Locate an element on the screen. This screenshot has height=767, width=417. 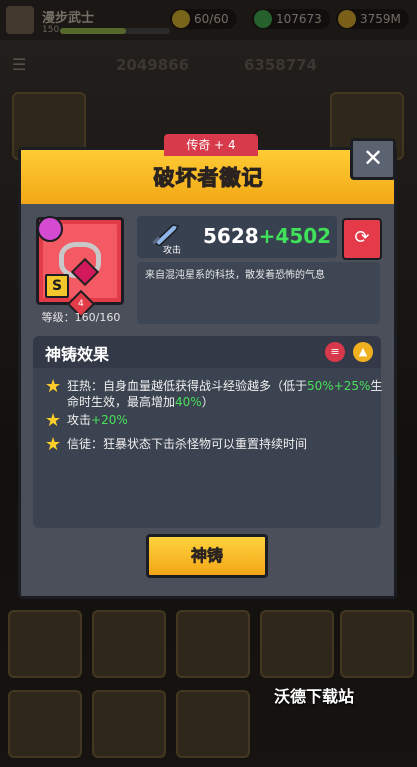
item-icon-card: S 4 is located at coordinates (80, 267).